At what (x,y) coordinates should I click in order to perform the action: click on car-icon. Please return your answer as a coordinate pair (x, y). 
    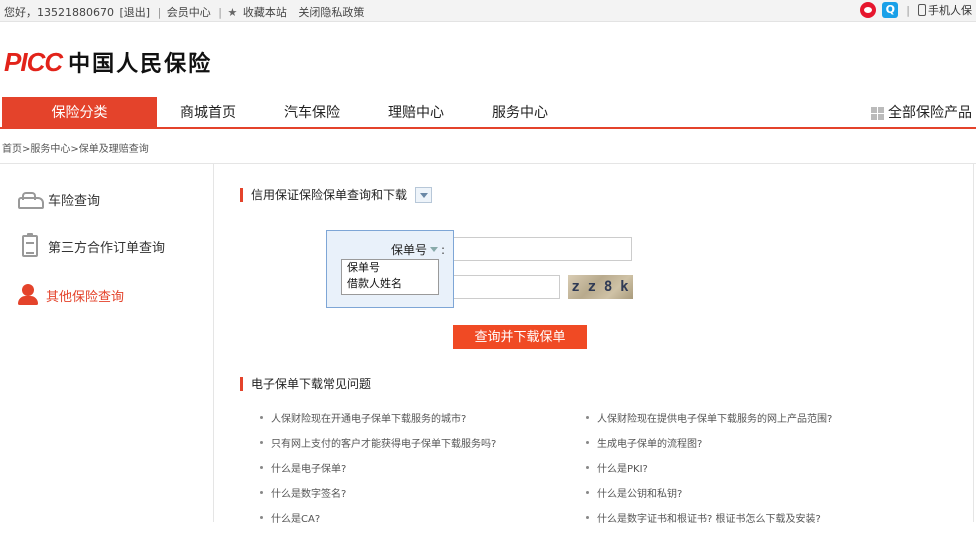
    Looking at the image, I should click on (31, 200).